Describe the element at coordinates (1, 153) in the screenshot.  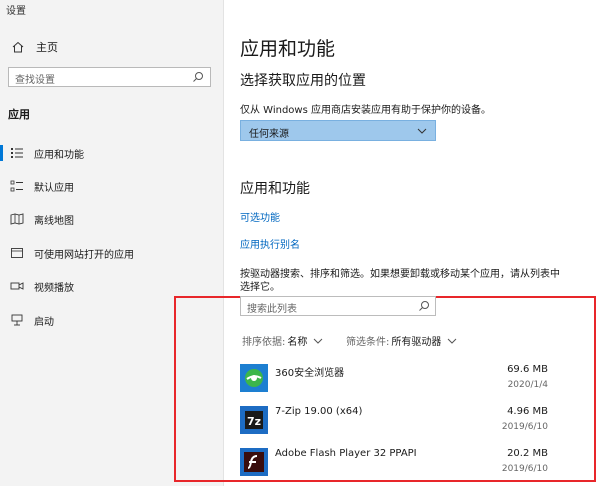
I see `selection-indicator` at that location.